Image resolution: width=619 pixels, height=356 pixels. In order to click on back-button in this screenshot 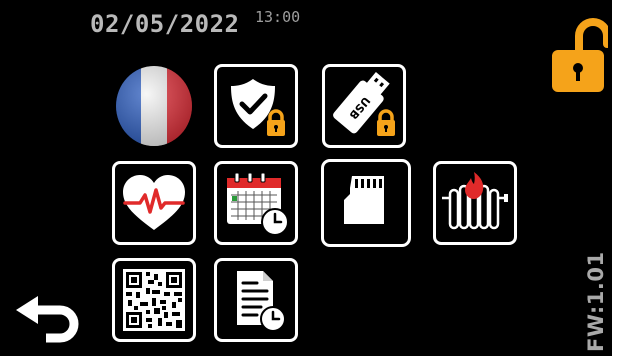, I will do `click(48, 320)`.